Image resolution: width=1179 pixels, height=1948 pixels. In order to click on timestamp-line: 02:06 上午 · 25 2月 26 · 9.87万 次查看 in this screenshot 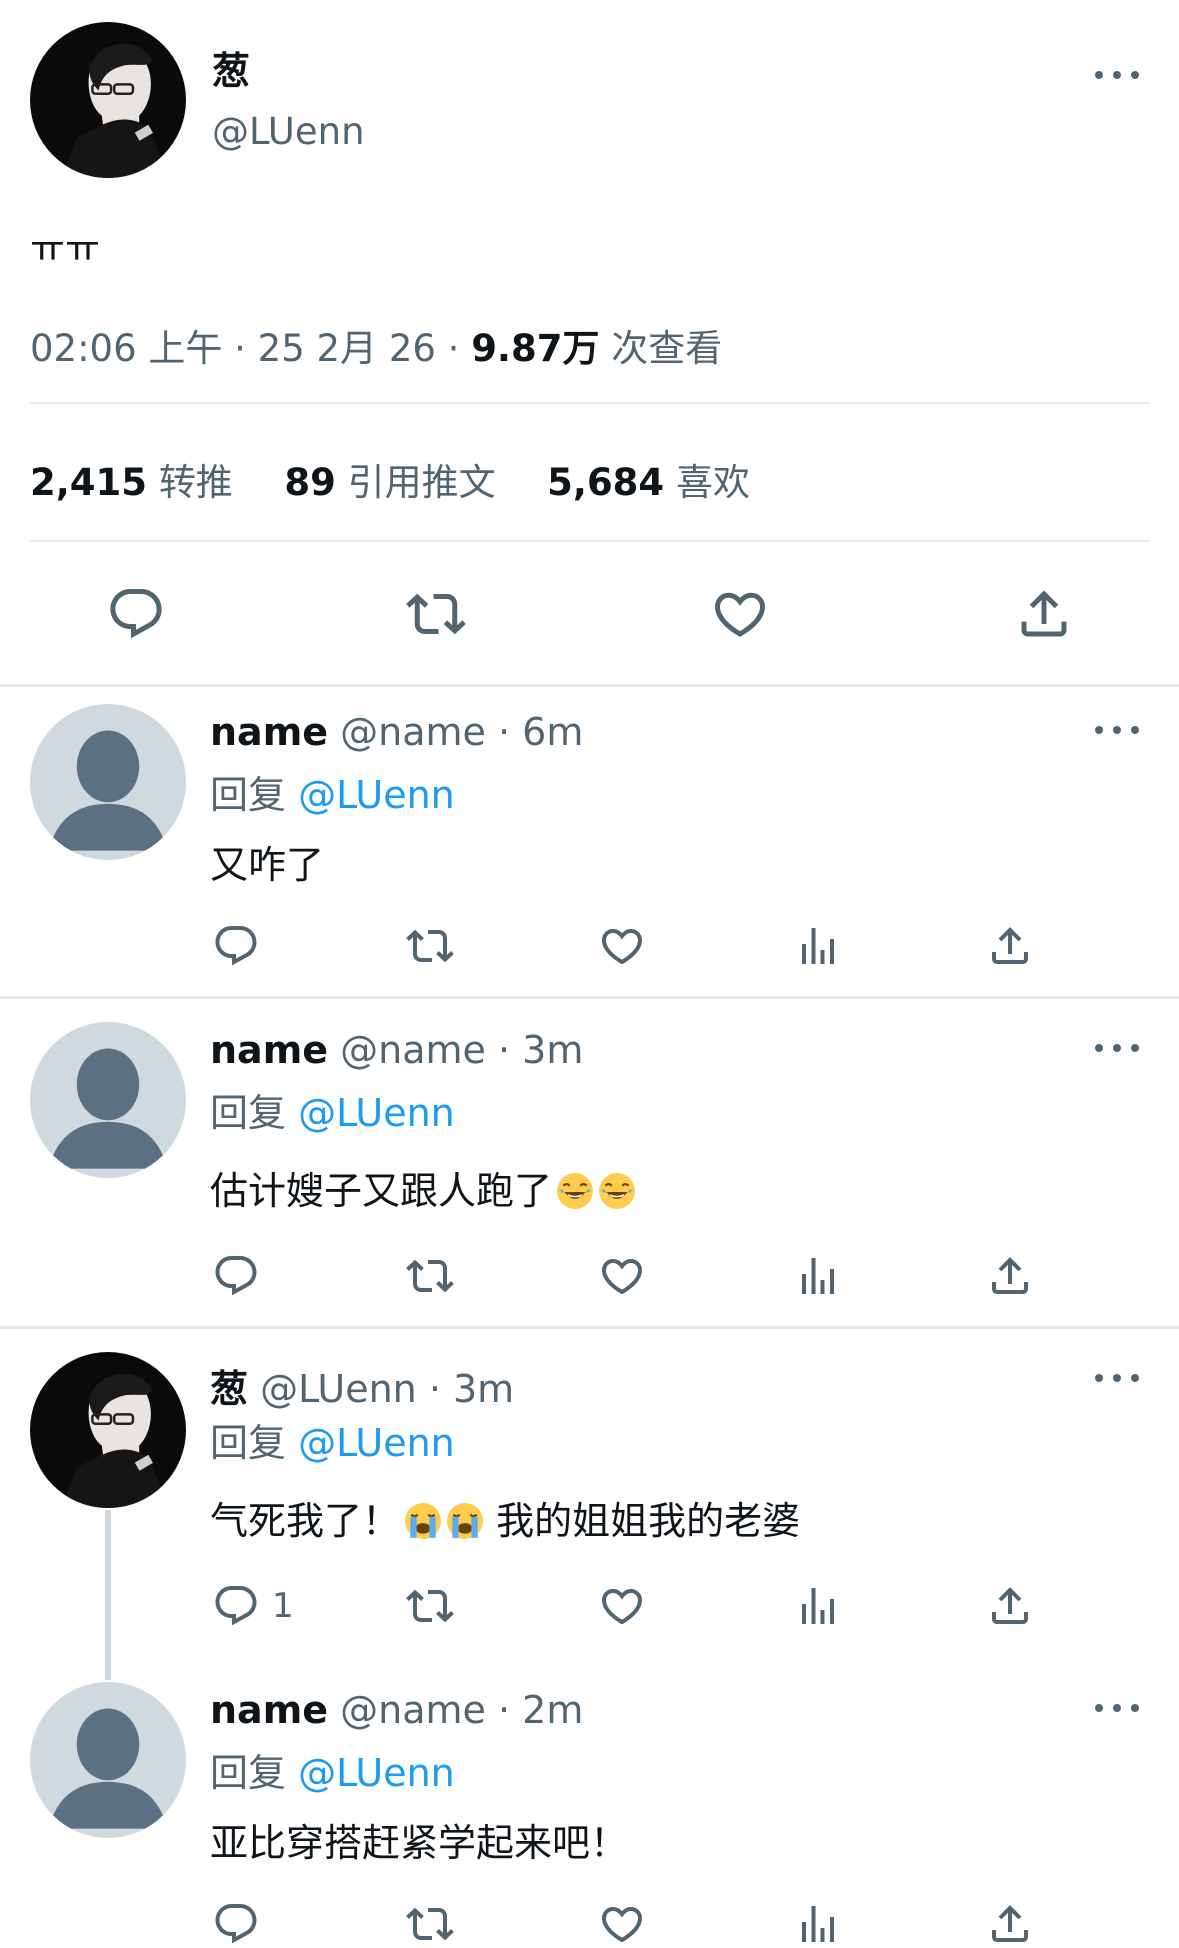, I will do `click(376, 345)`.